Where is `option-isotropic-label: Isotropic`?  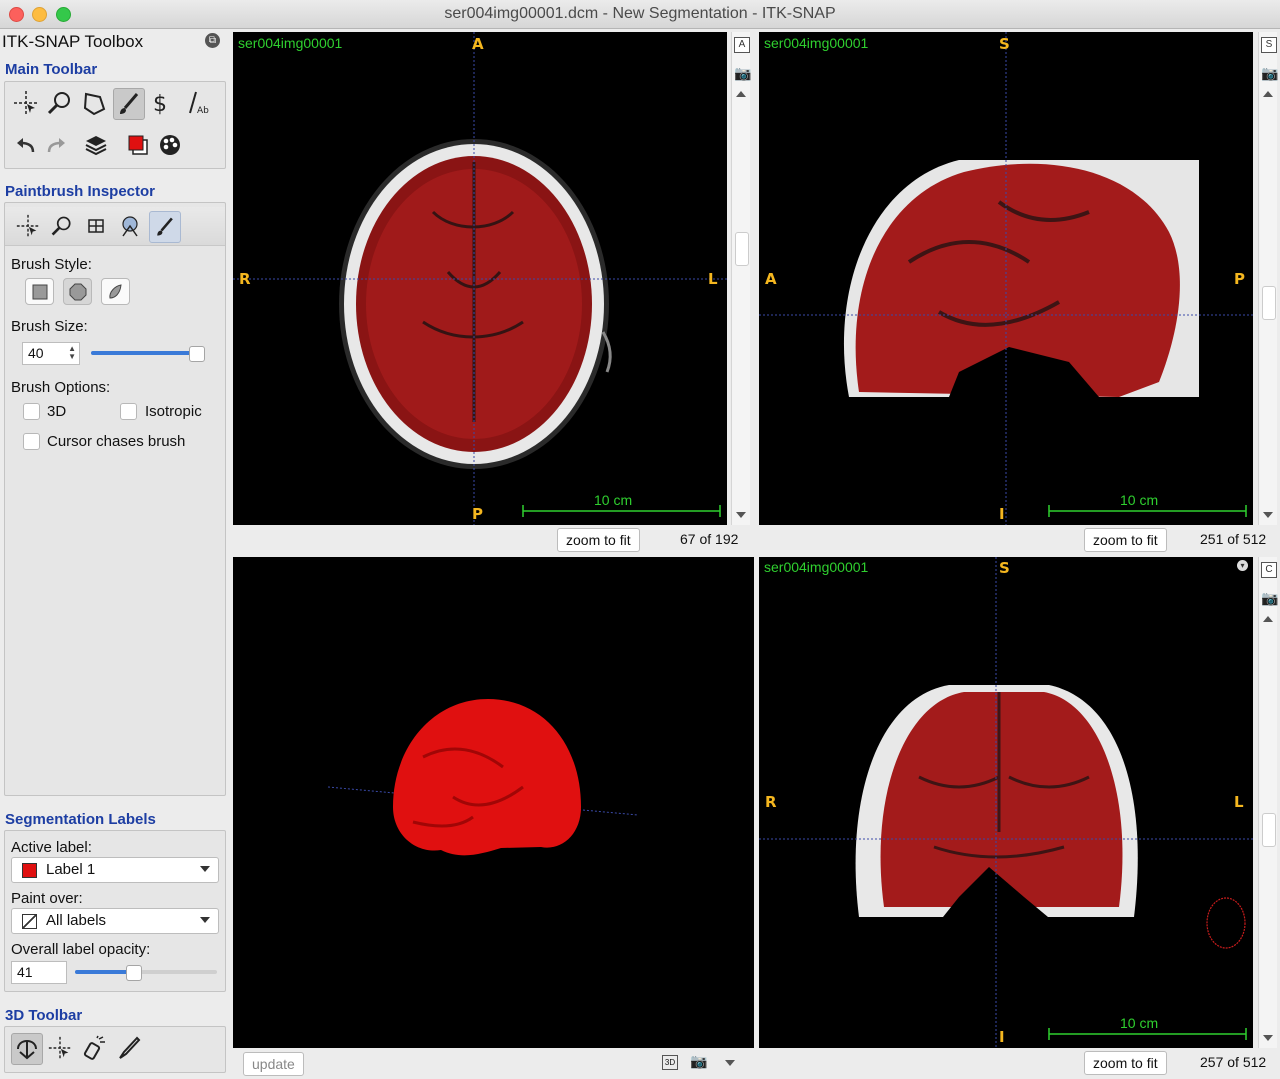
option-isotropic-label: Isotropic is located at coordinates (173, 411).